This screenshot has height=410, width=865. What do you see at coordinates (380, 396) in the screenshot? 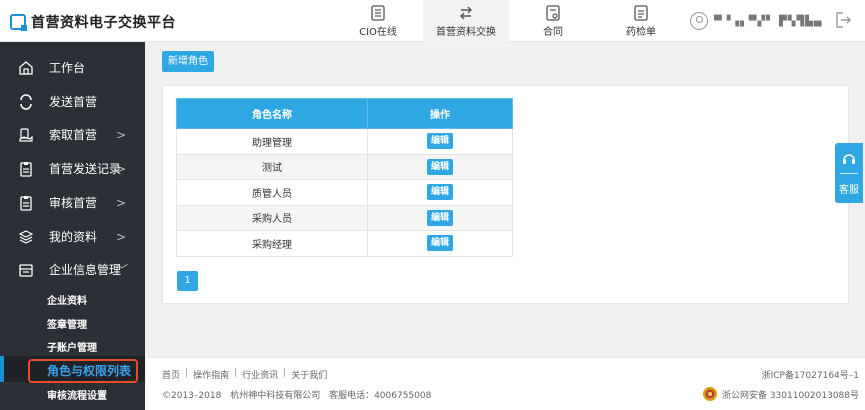
I see `service-phone: 客服电话：4006755008` at bounding box center [380, 396].